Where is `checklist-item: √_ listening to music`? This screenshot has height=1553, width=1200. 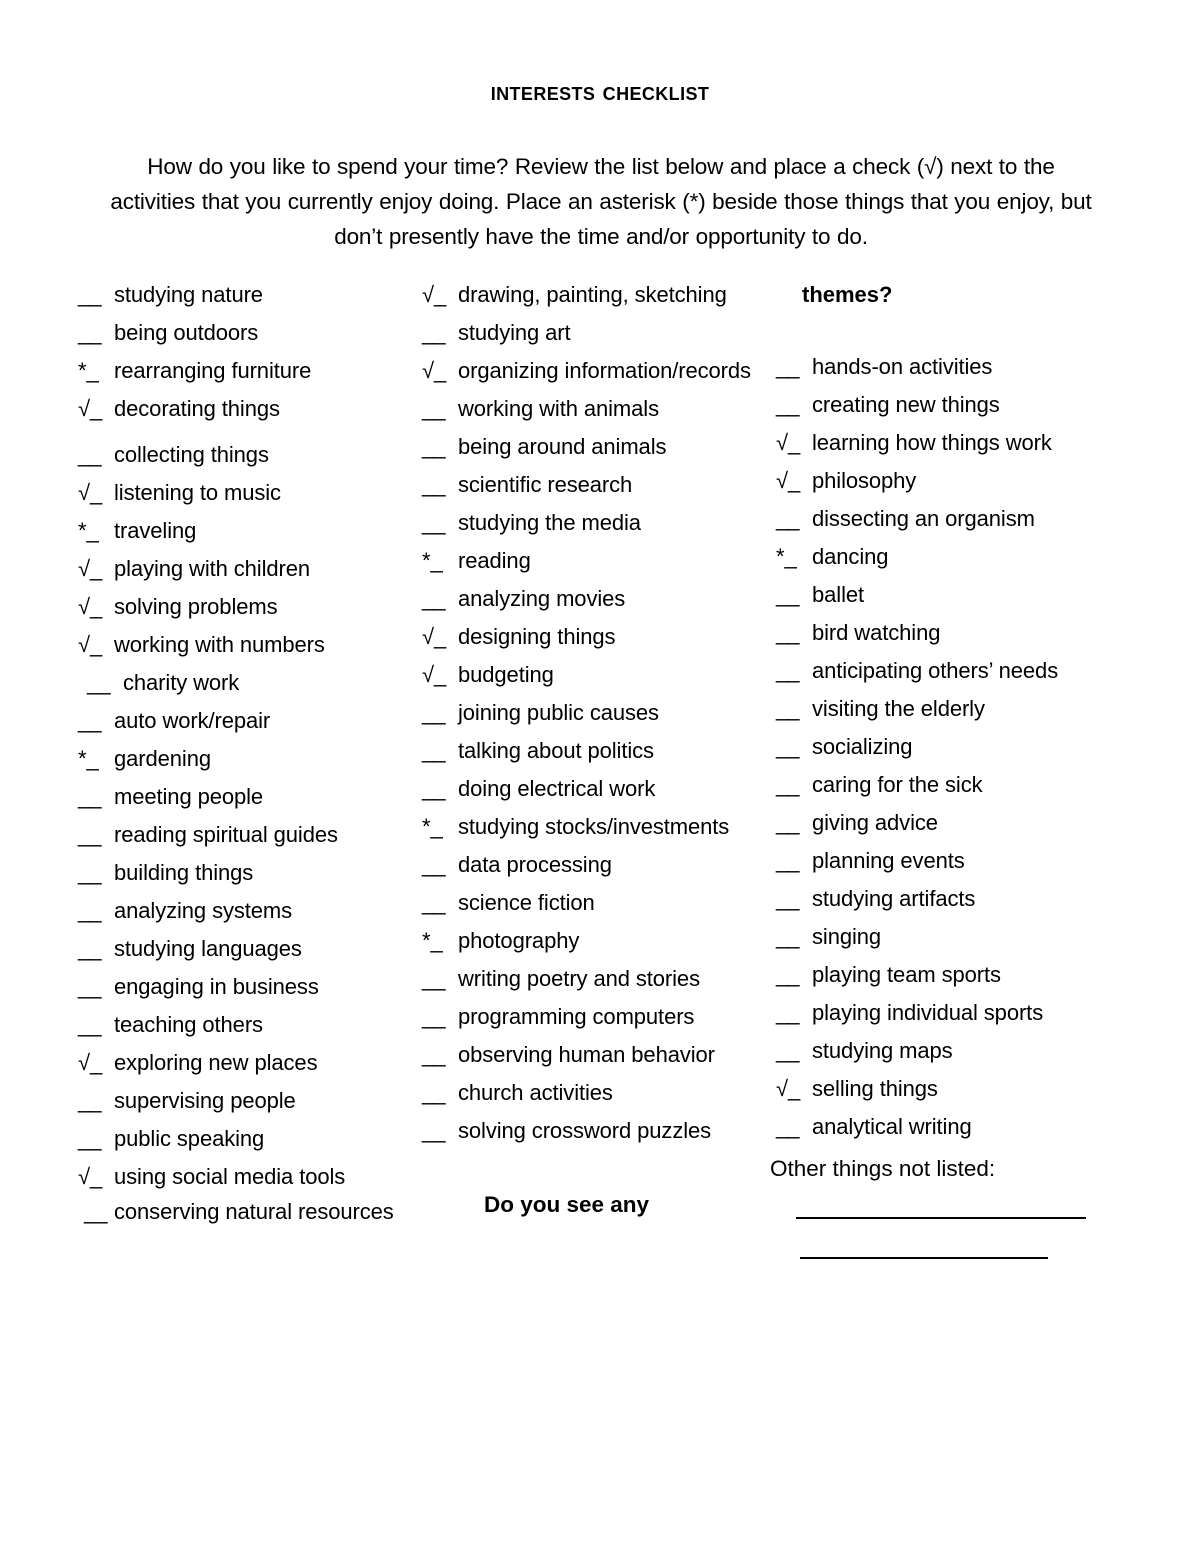 checklist-item: √_ listening to music is located at coordinates (243, 493).